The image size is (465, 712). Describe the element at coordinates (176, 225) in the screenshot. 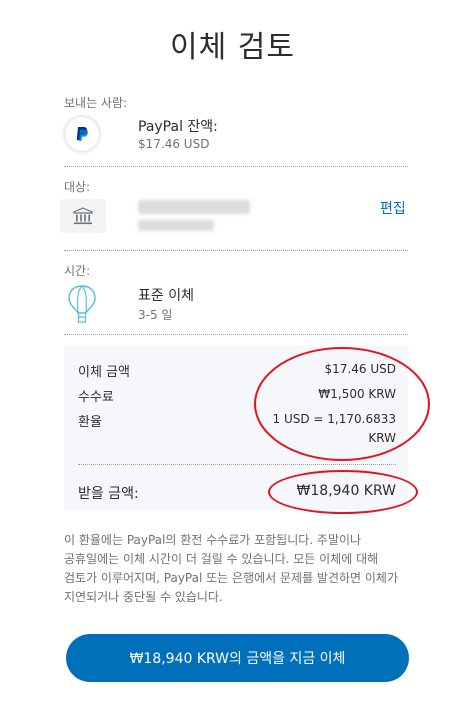

I see `recipient-account-redacted` at that location.